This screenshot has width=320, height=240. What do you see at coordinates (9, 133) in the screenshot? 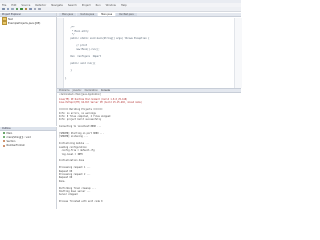
I see `outline-item-label: Main` at bounding box center [9, 133].